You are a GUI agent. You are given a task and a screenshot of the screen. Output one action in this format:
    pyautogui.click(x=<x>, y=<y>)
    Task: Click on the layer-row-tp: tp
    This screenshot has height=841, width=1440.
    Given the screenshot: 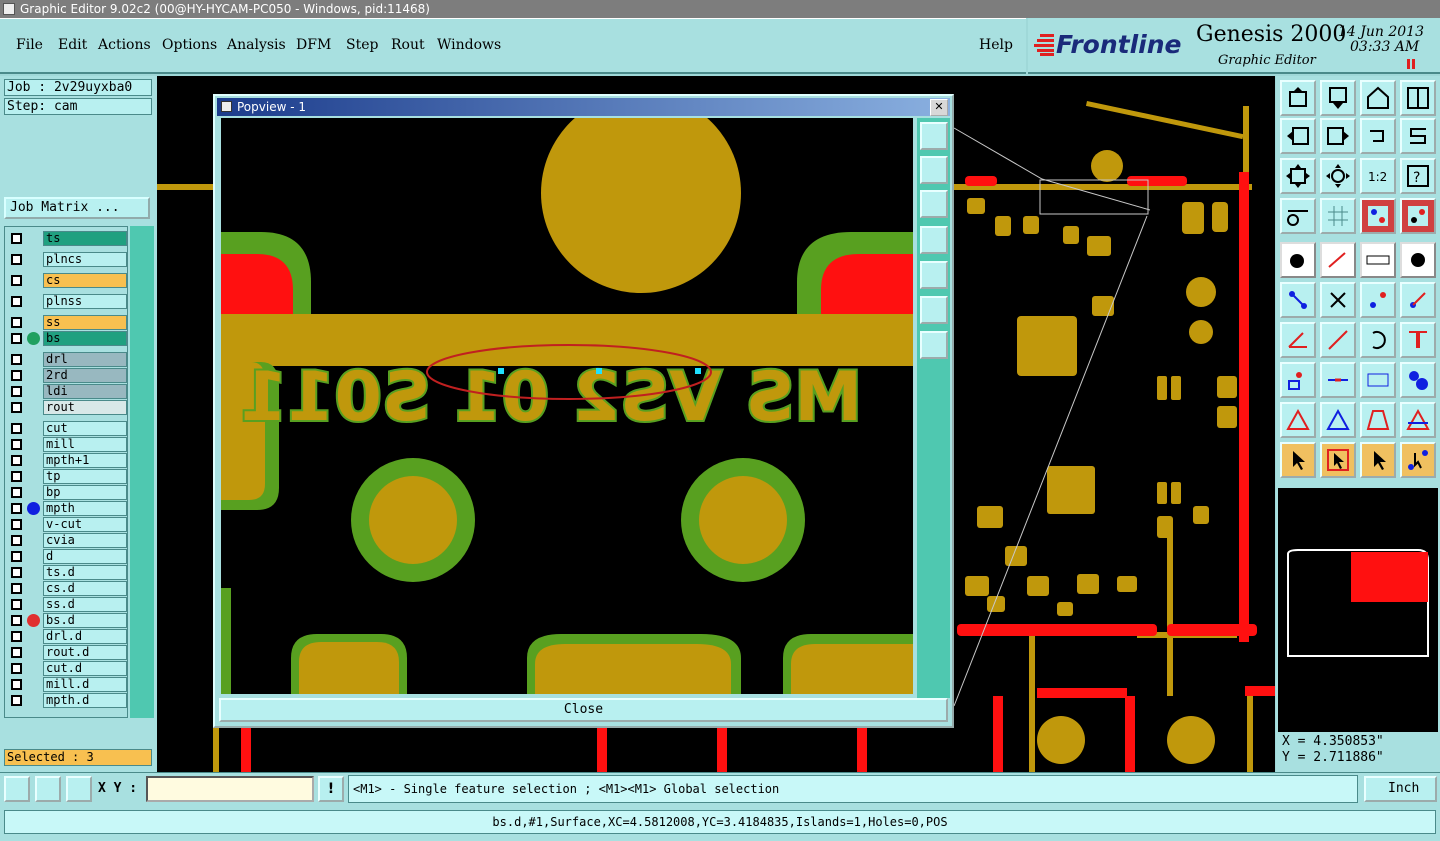 What is the action you would take?
    pyautogui.click(x=67, y=476)
    